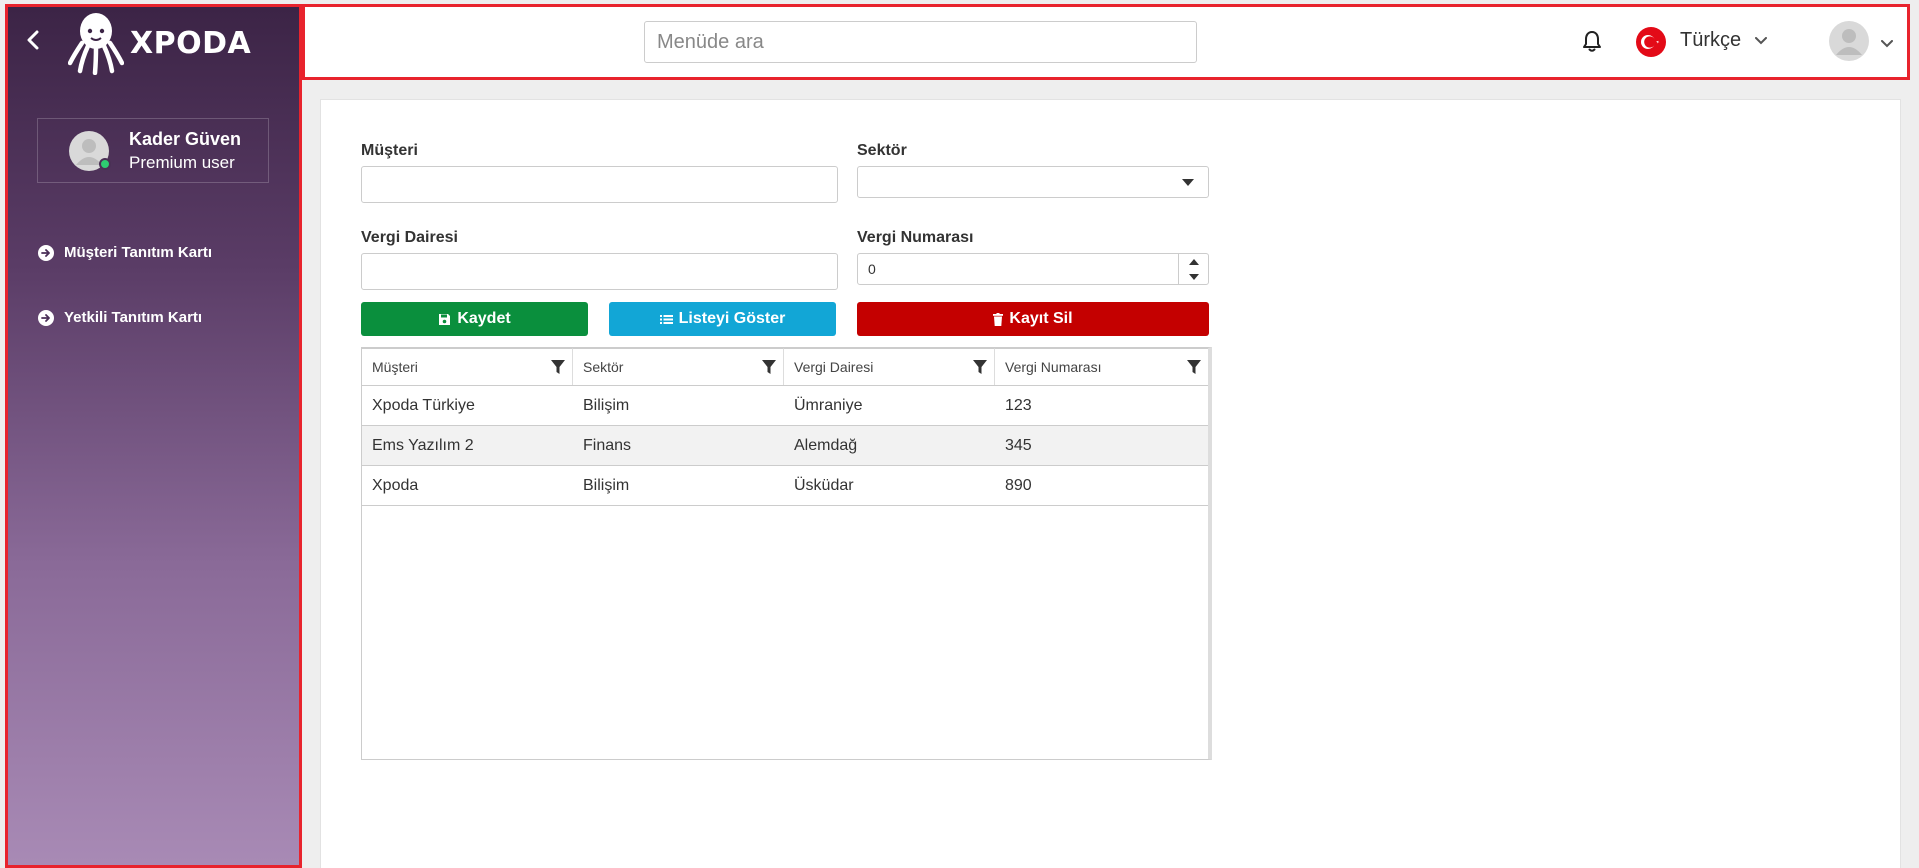 This screenshot has height=868, width=1919. What do you see at coordinates (678, 366) in the screenshot?
I see `column-header-sektor: Sektör` at bounding box center [678, 366].